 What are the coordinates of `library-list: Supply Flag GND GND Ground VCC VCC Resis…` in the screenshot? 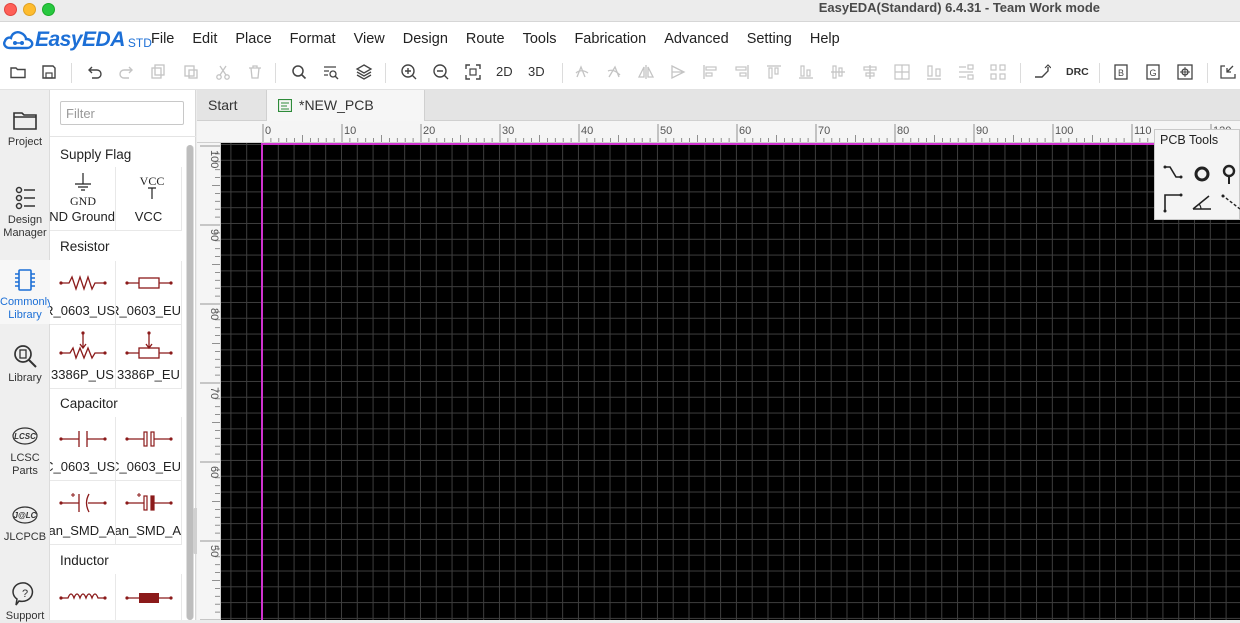 It's located at (123, 378).